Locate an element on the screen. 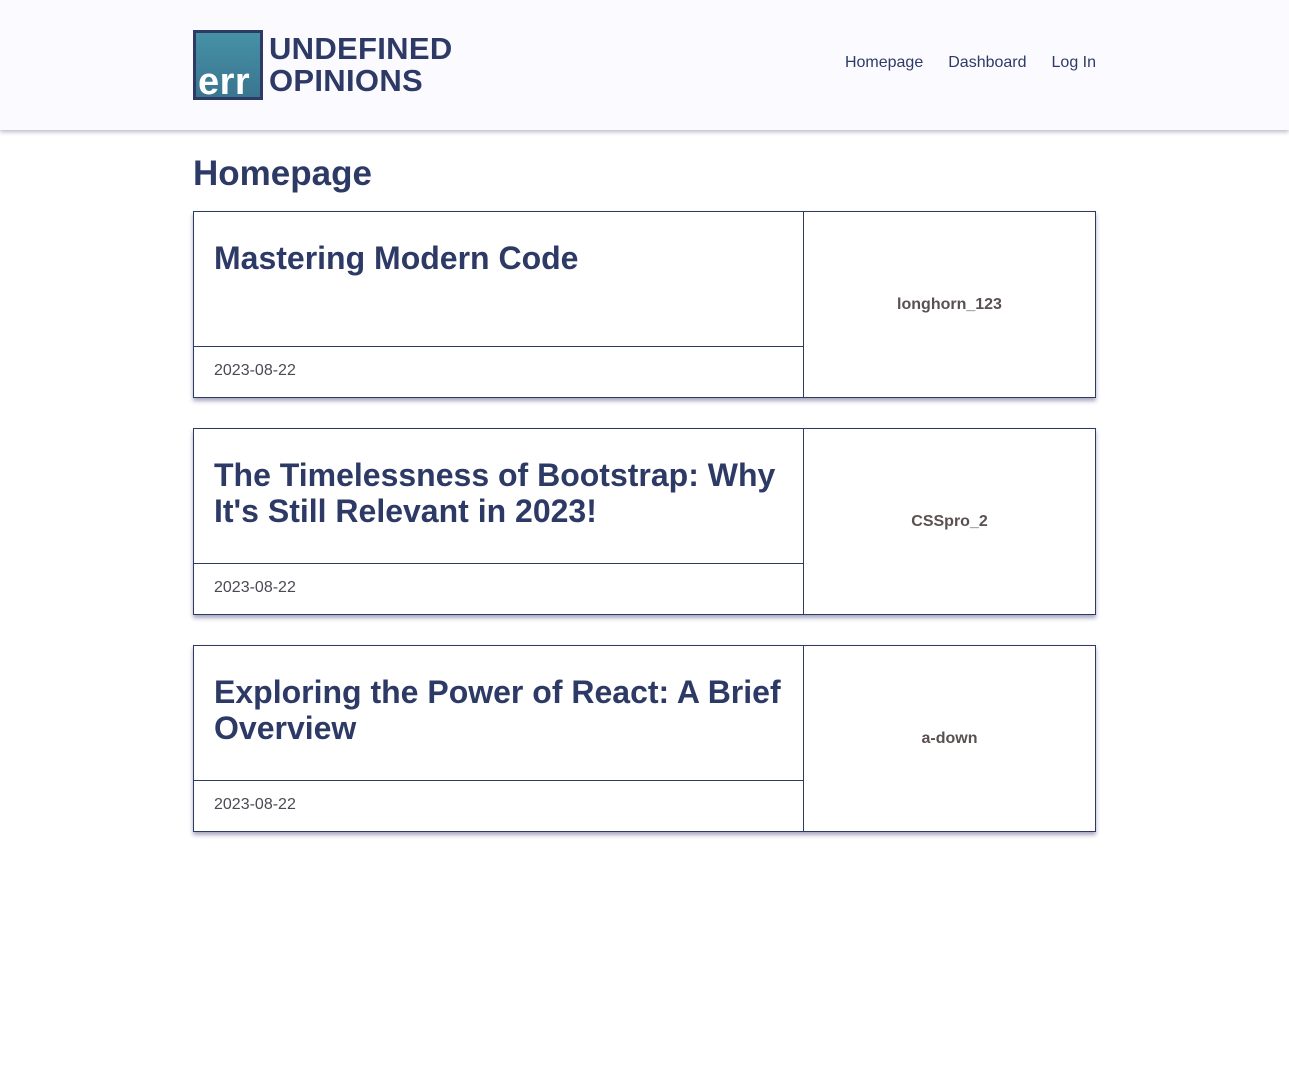 This screenshot has width=1289, height=1087. nav-dashboard-link: Dashboard is located at coordinates (987, 63).